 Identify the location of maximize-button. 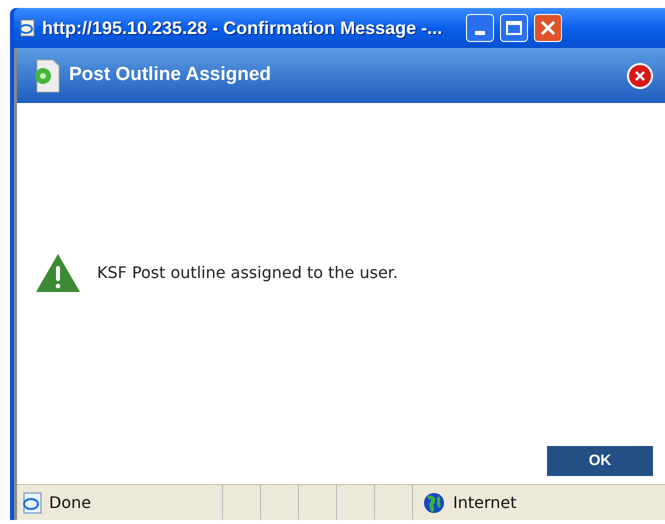
(514, 28).